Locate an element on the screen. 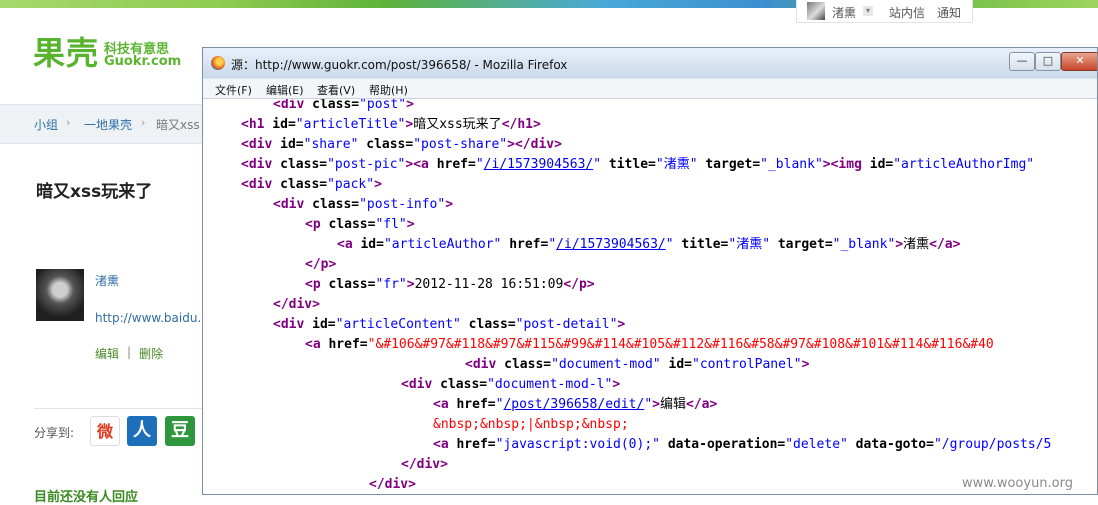 This screenshot has height=505, width=1098. messages-link: 站内信 is located at coordinates (907, 12).